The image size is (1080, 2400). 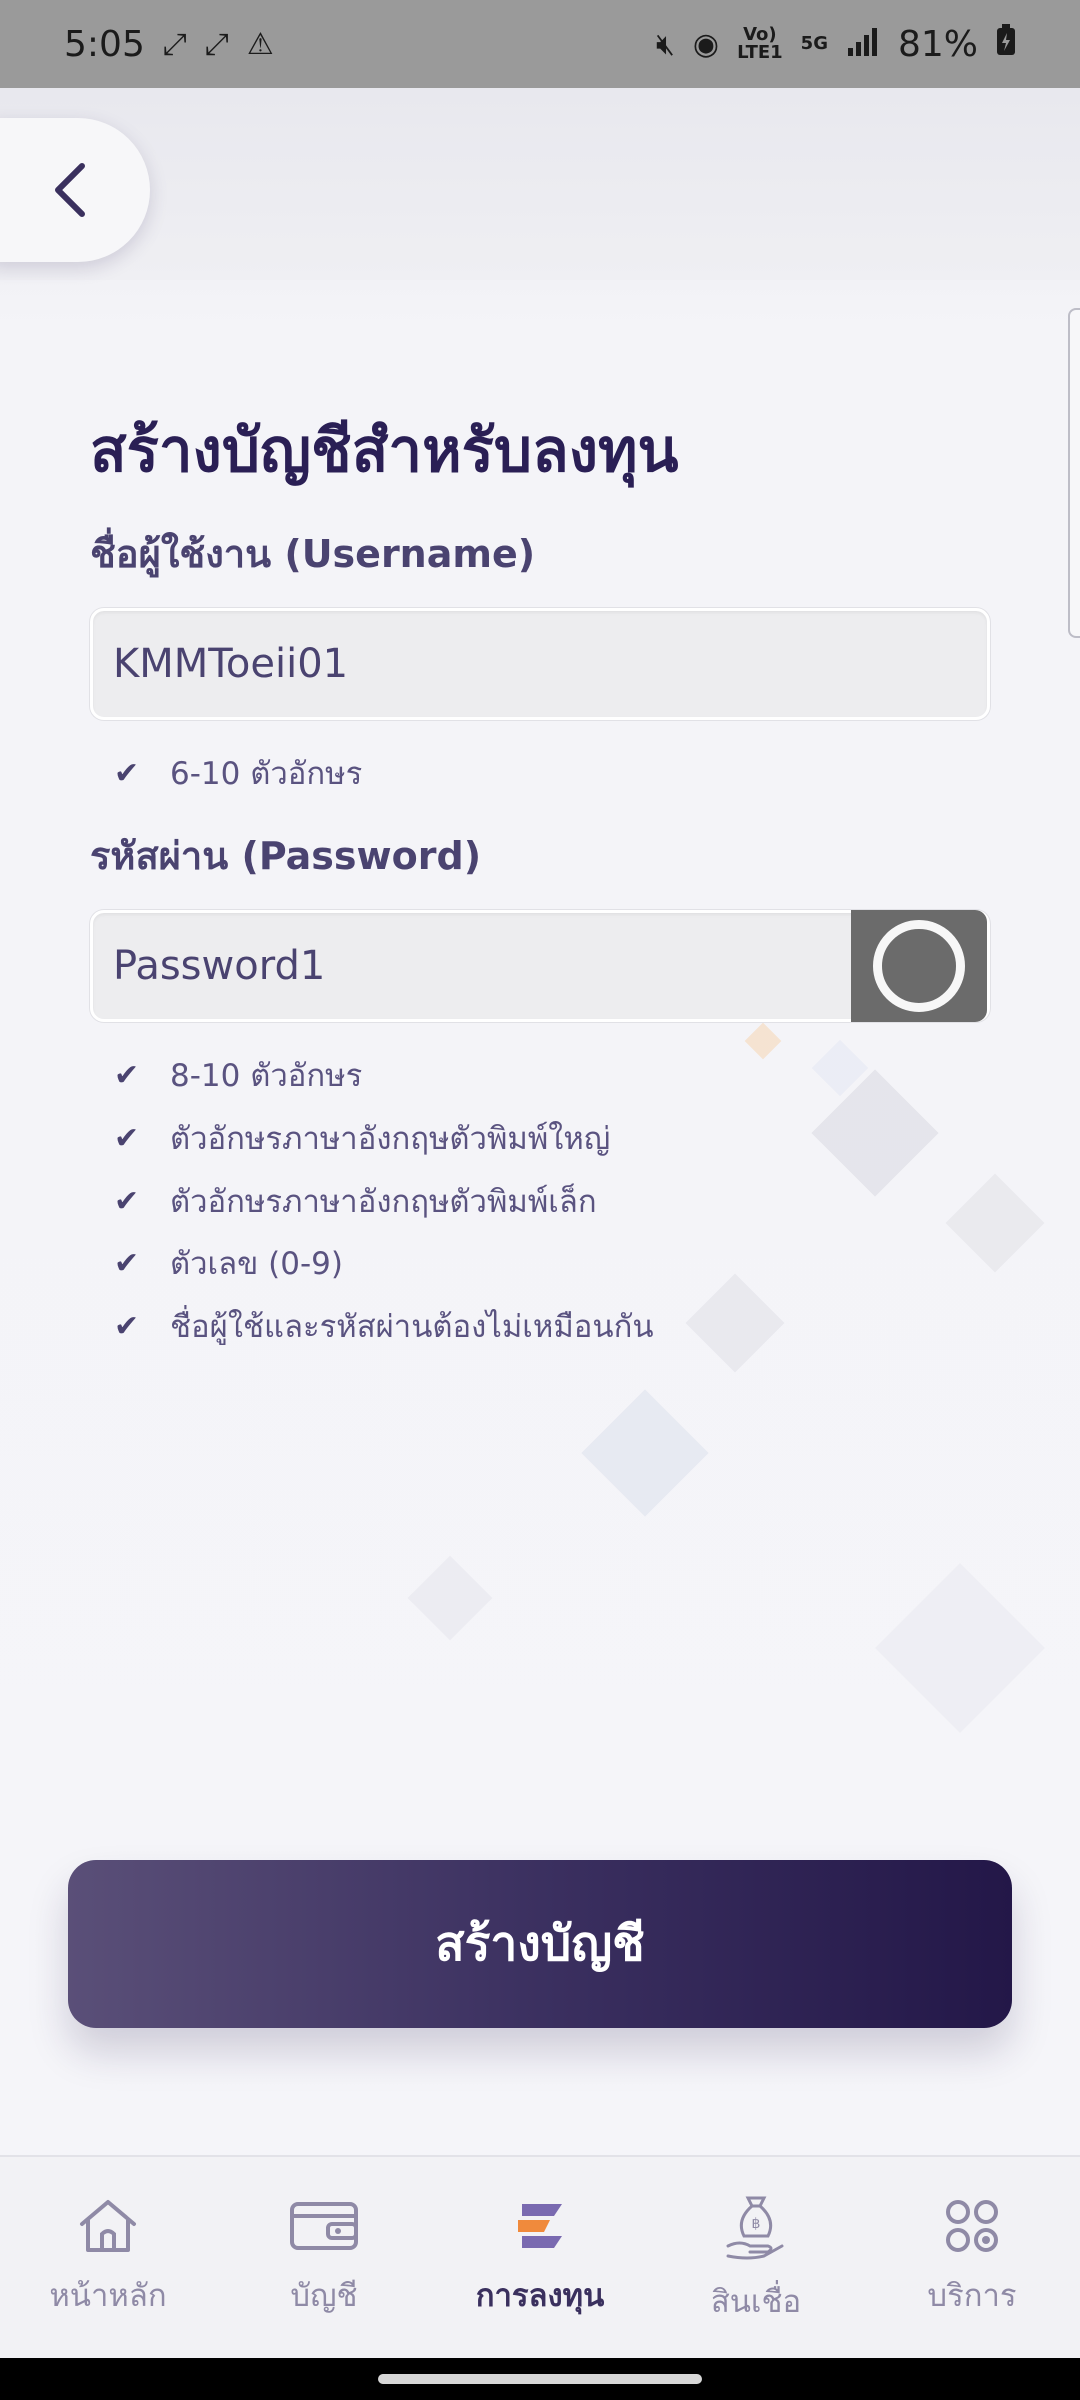 What do you see at coordinates (1006, 44) in the screenshot?
I see `battery-icon` at bounding box center [1006, 44].